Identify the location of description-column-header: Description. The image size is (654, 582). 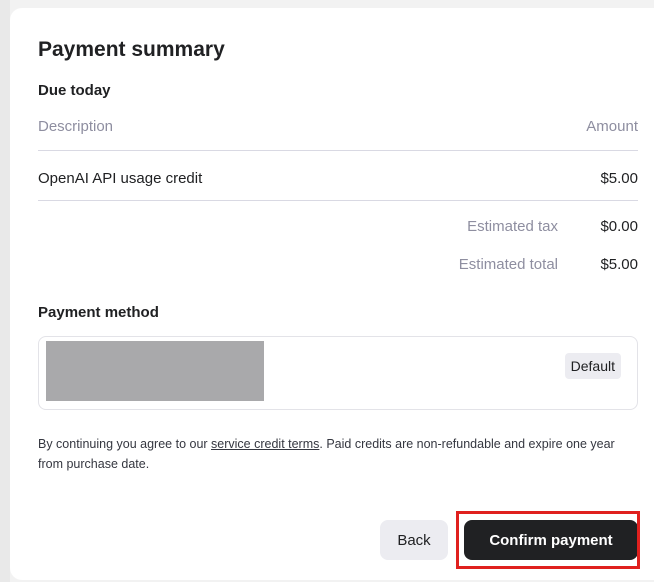
(76, 126).